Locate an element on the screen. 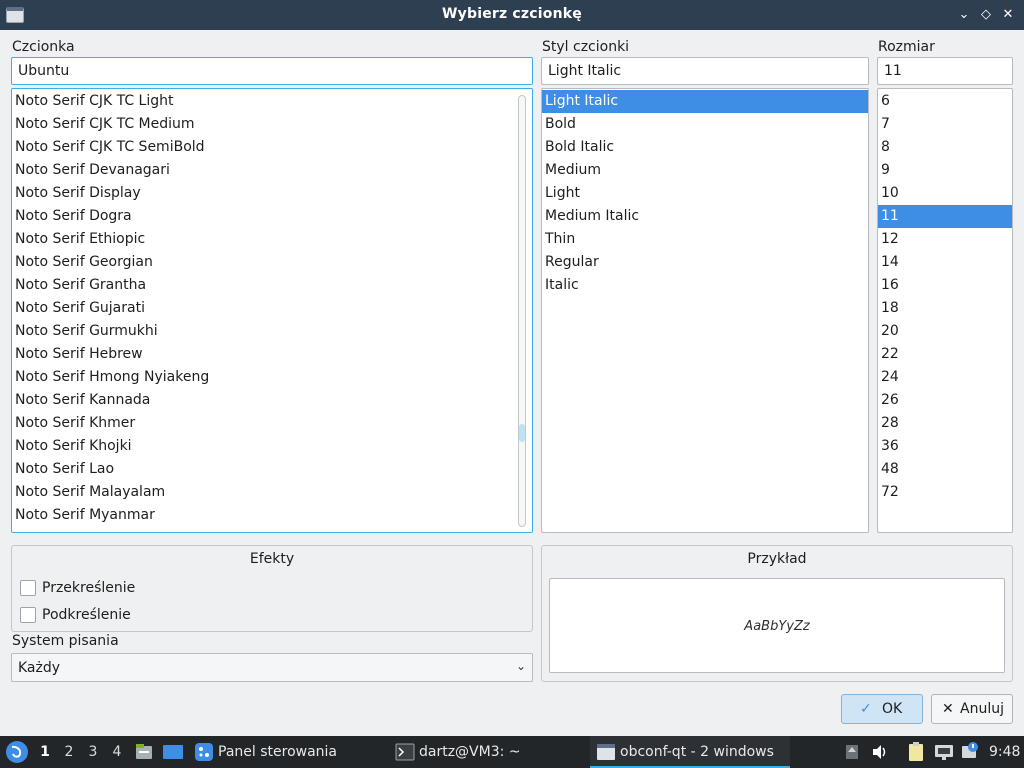  size-list-item: 20 is located at coordinates (945, 331).